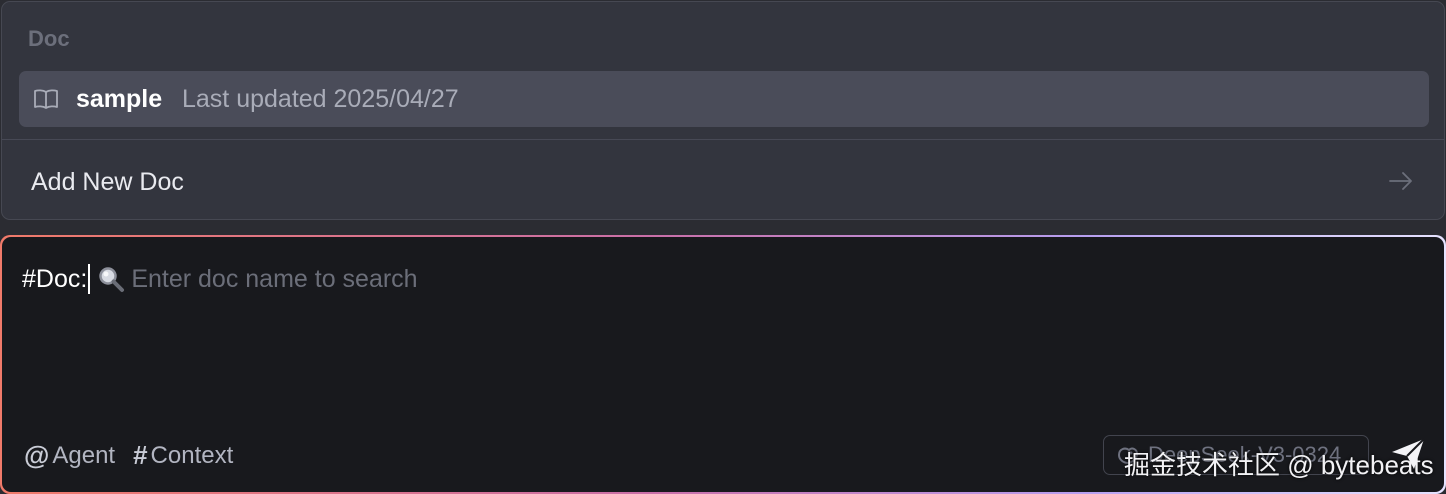 The image size is (1446, 494). What do you see at coordinates (89, 279) in the screenshot?
I see `text-caret` at bounding box center [89, 279].